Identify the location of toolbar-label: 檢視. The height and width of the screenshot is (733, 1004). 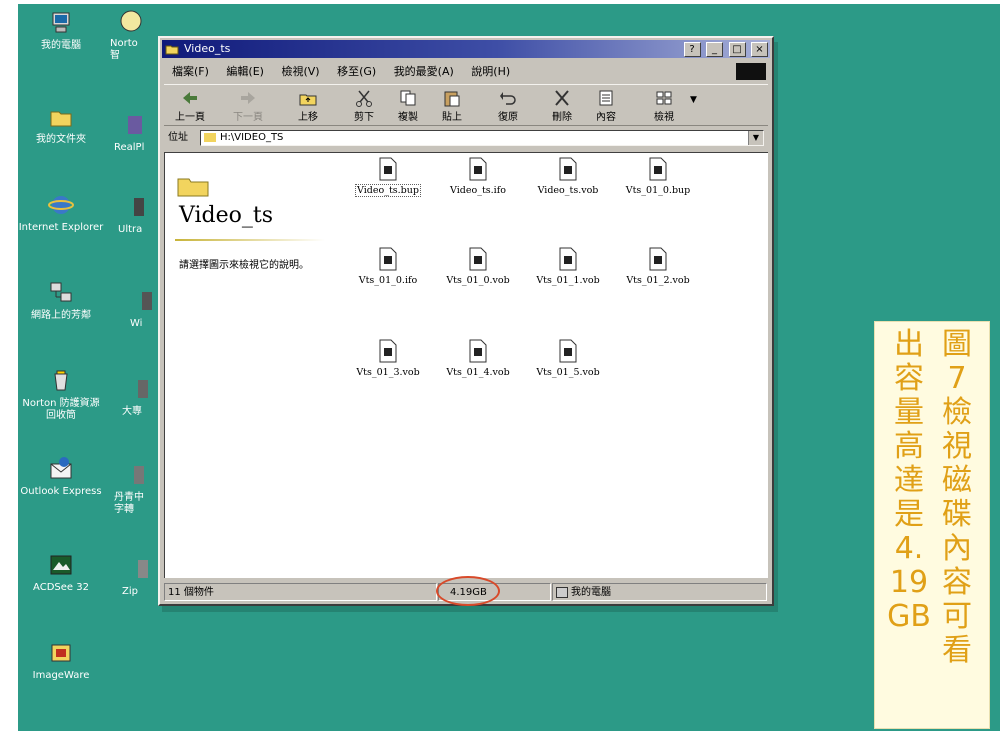
(664, 117).